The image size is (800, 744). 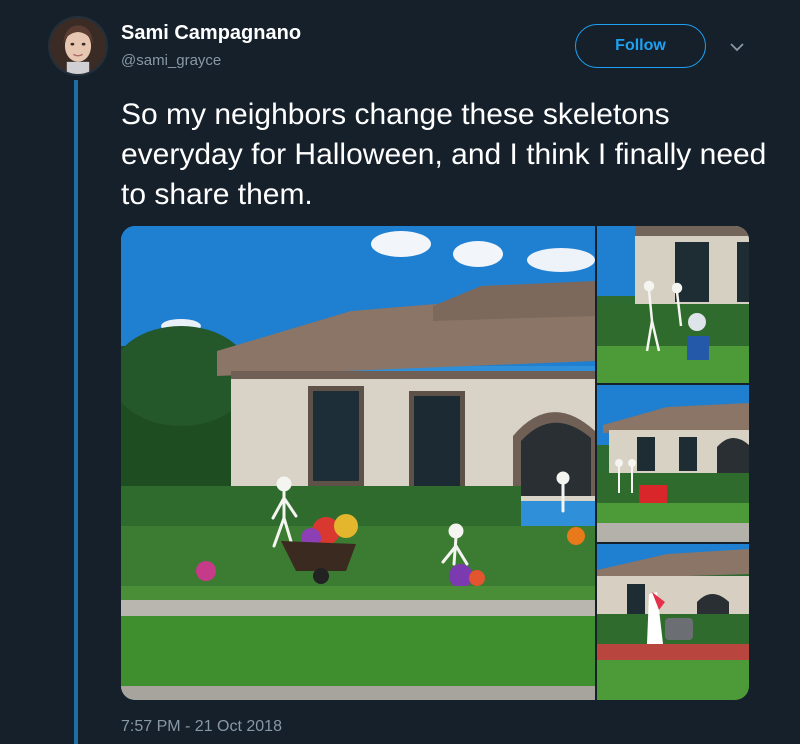 I want to click on avatar, so click(x=78, y=46).